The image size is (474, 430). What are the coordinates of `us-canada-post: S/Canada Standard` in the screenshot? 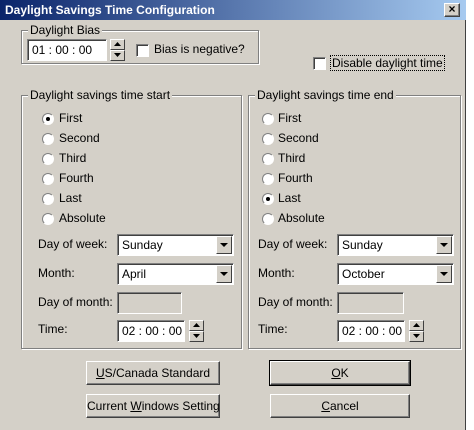 It's located at (157, 373).